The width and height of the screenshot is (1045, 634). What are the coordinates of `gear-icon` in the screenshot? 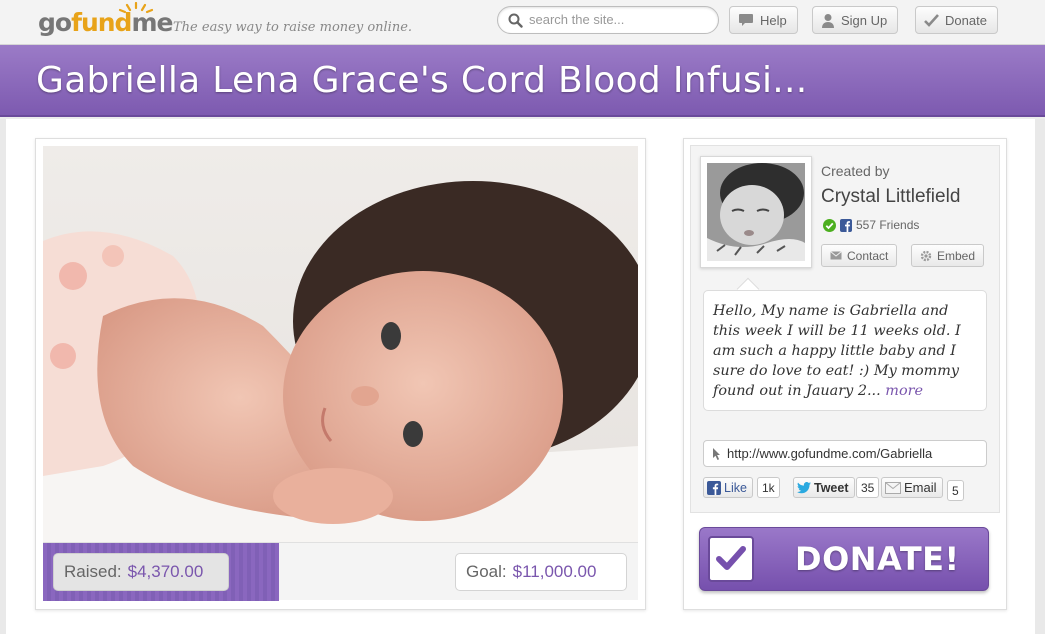 It's located at (926, 255).